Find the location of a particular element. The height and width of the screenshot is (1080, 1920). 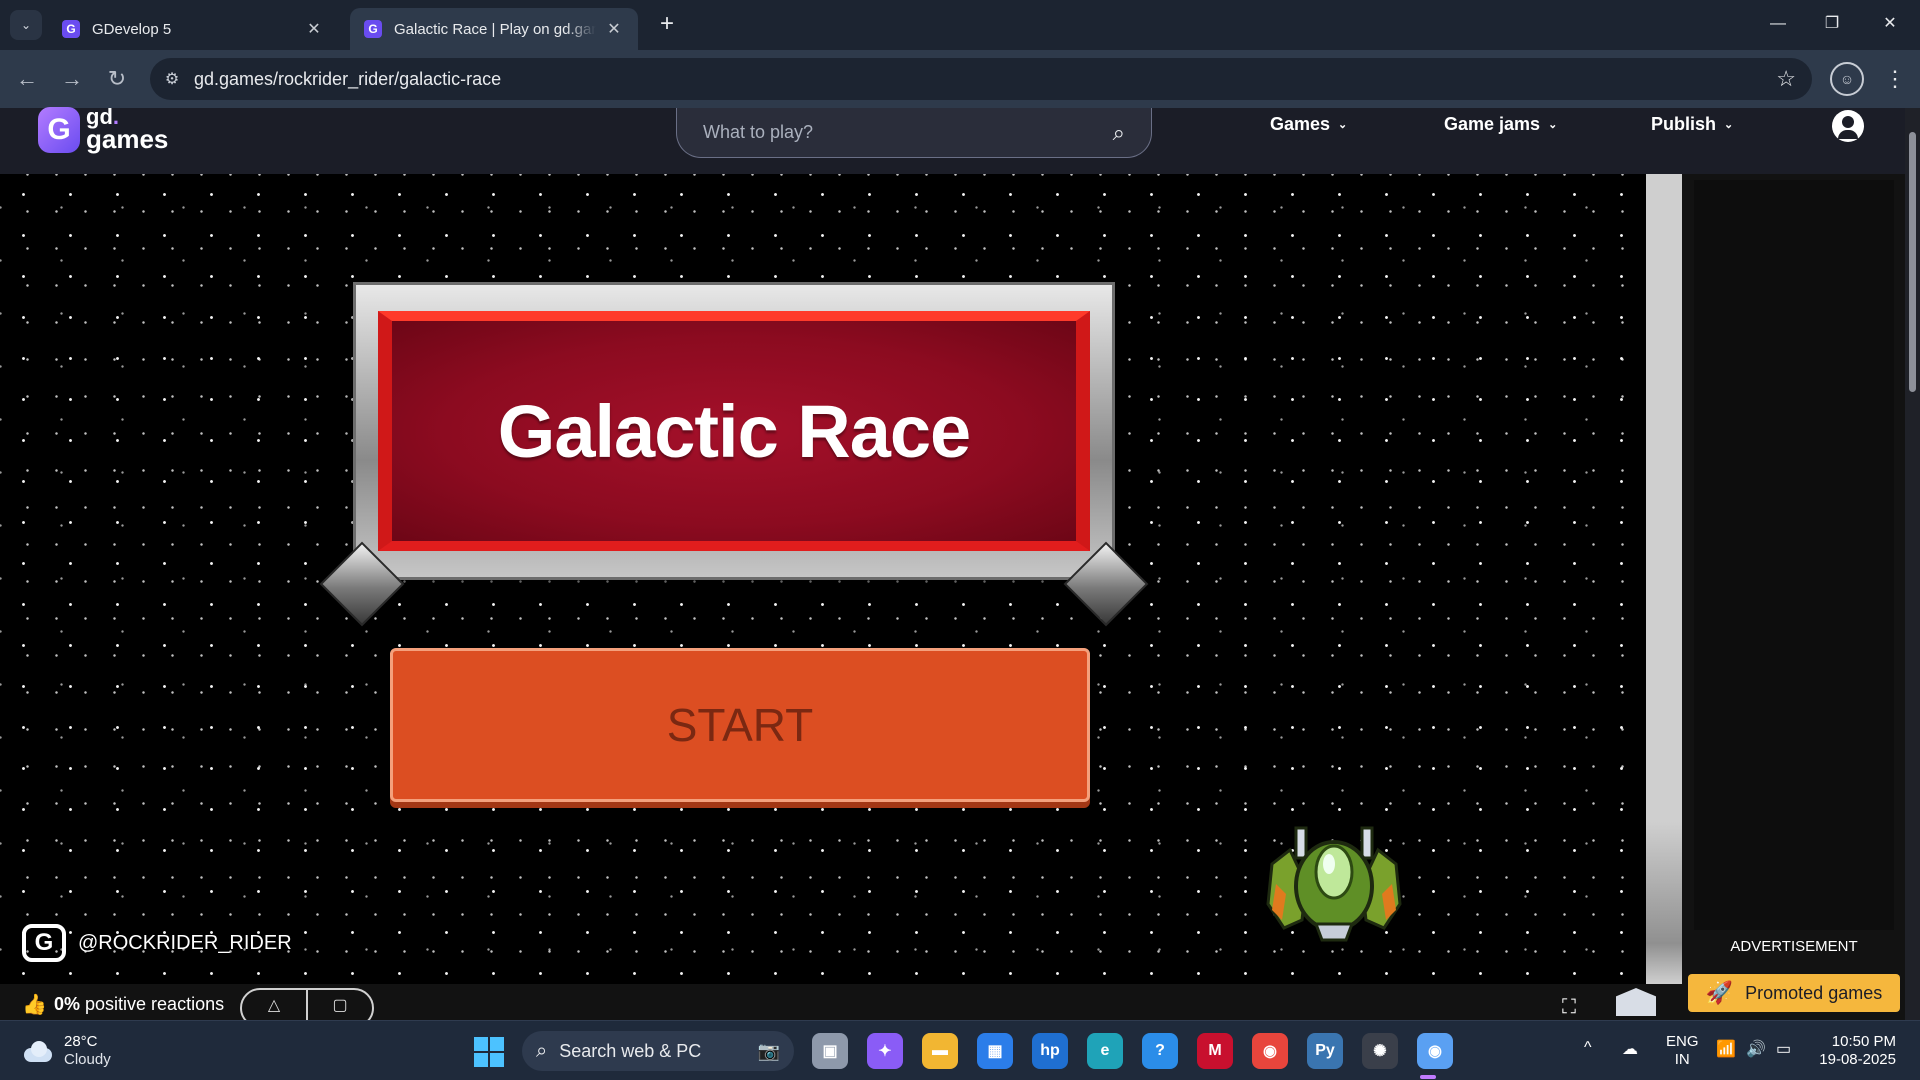

search-input: What to play? ⌕ is located at coordinates (914, 133).